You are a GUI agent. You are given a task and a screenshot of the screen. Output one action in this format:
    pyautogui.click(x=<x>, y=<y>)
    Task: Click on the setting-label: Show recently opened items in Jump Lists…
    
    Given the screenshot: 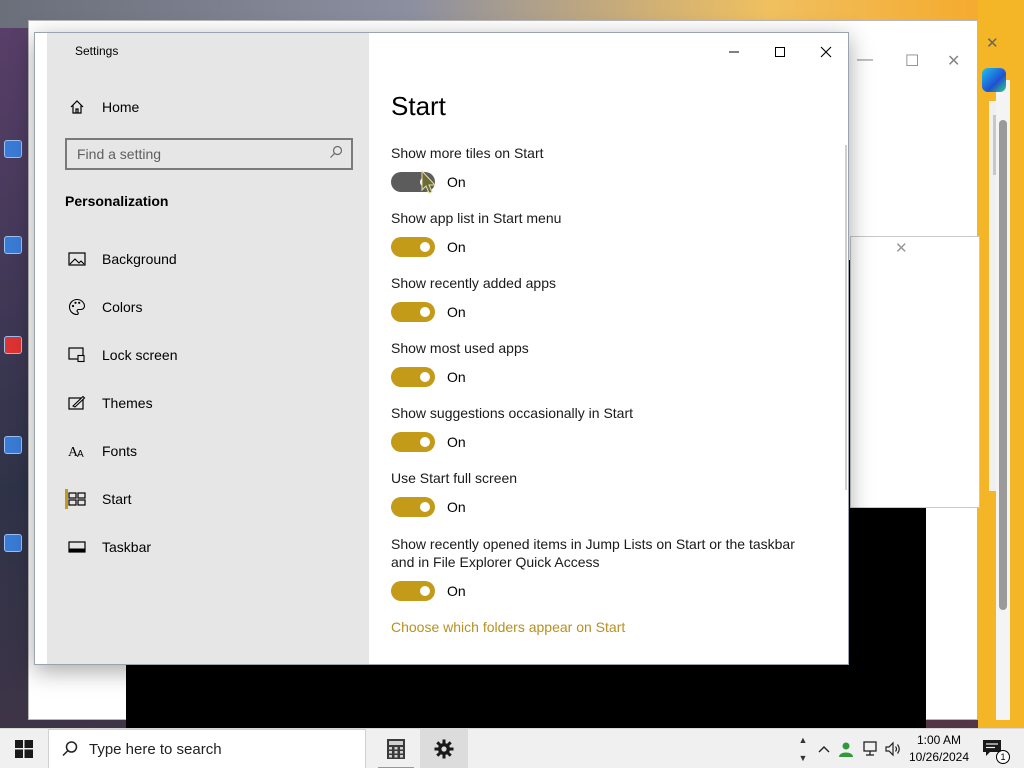 What is the action you would take?
    pyautogui.click(x=593, y=553)
    